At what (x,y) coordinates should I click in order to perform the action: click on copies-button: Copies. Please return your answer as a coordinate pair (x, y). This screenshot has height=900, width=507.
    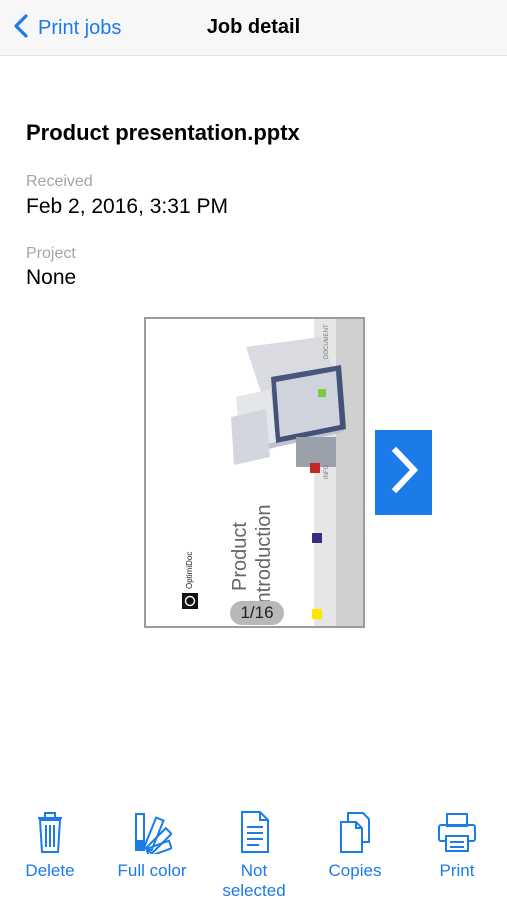
    Looking at the image, I should click on (355, 845).